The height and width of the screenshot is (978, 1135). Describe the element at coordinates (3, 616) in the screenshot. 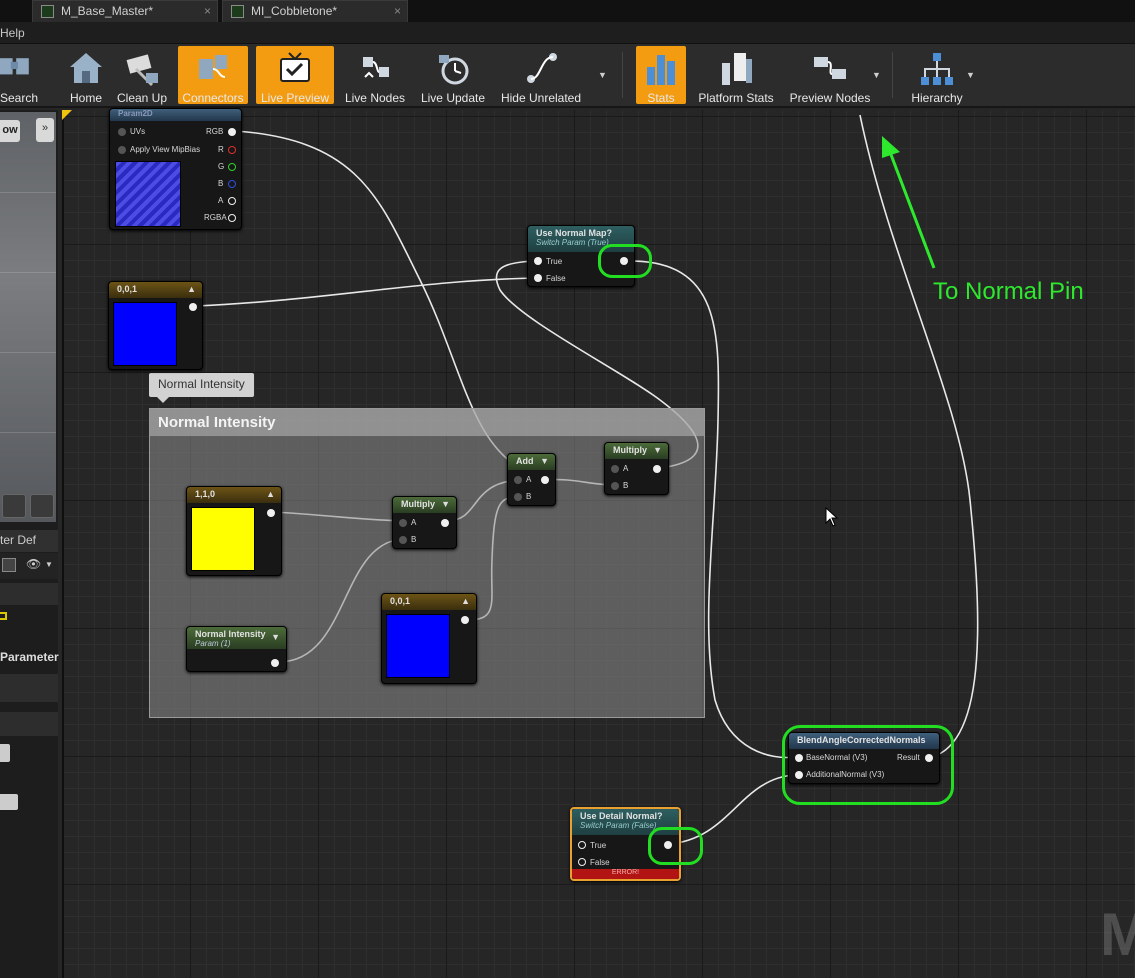

I see `parameter-pin-icon` at that location.